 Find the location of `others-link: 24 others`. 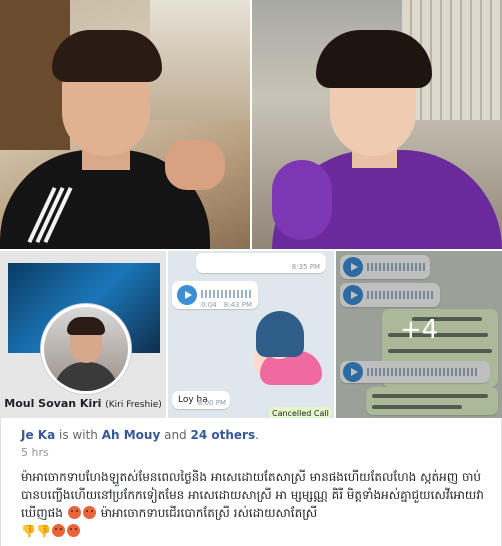

others-link: 24 others is located at coordinates (223, 435).